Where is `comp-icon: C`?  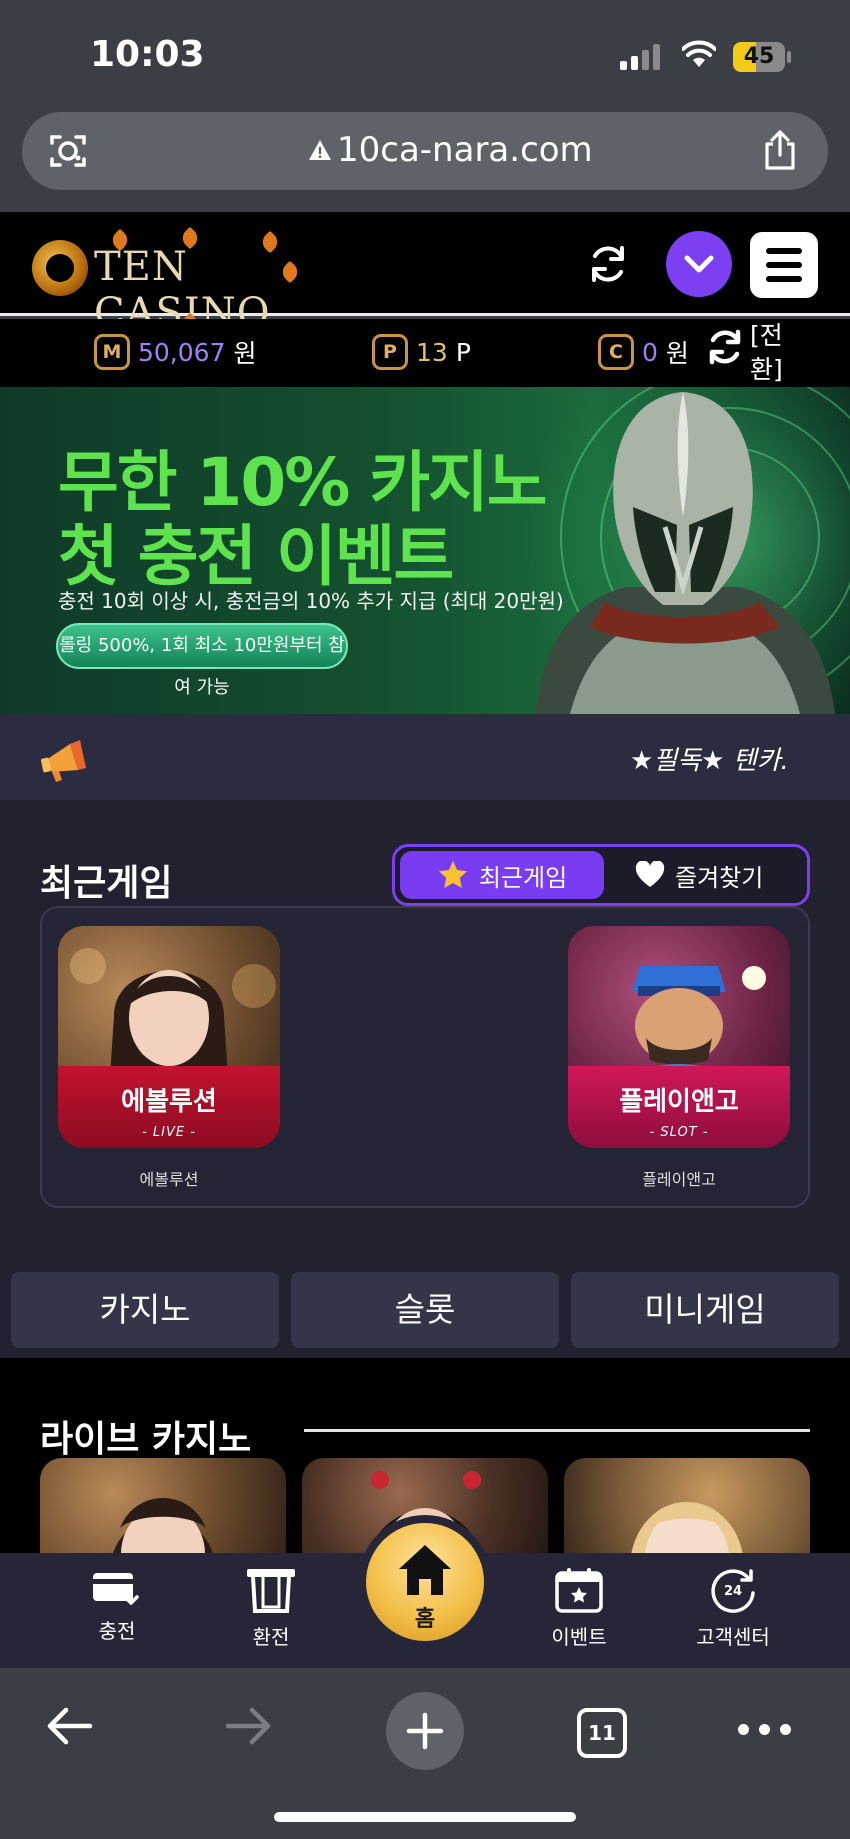
comp-icon: C is located at coordinates (616, 352).